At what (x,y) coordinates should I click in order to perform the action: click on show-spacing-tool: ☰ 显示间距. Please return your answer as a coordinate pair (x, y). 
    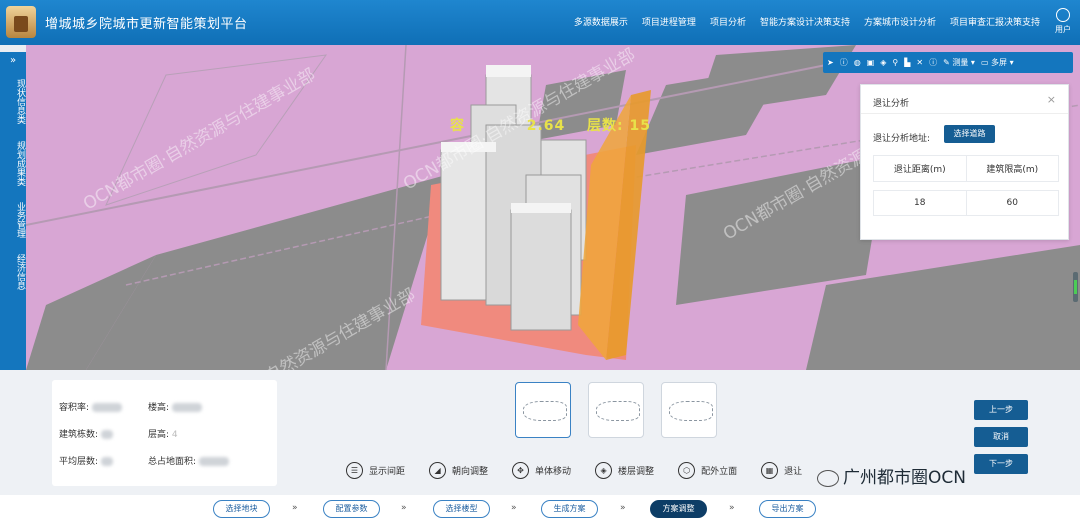
    Looking at the image, I should click on (375, 470).